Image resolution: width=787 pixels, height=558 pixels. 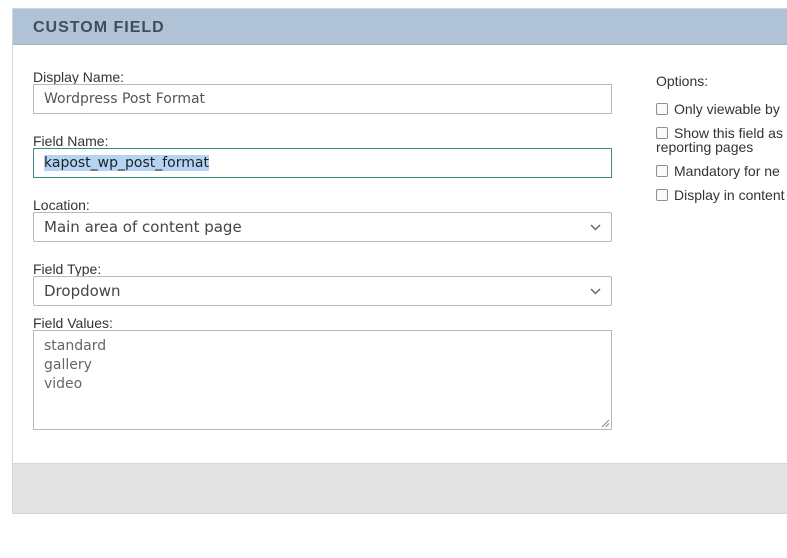 I want to click on option-show-field-as: Show this field as reporting pages, so click(x=719, y=140).